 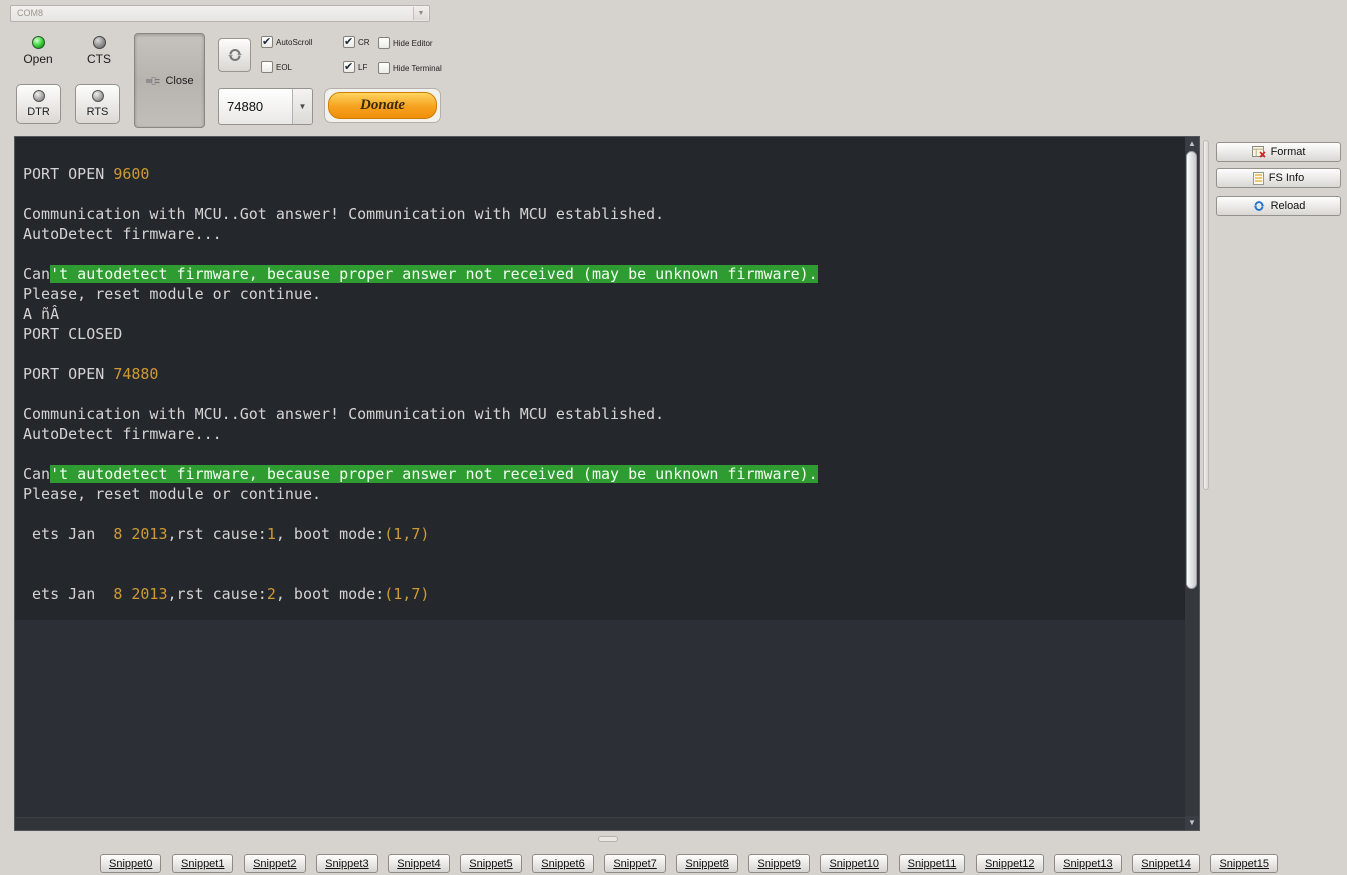 What do you see at coordinates (245, 106) in the screenshot?
I see `baud-rate-value: 74880` at bounding box center [245, 106].